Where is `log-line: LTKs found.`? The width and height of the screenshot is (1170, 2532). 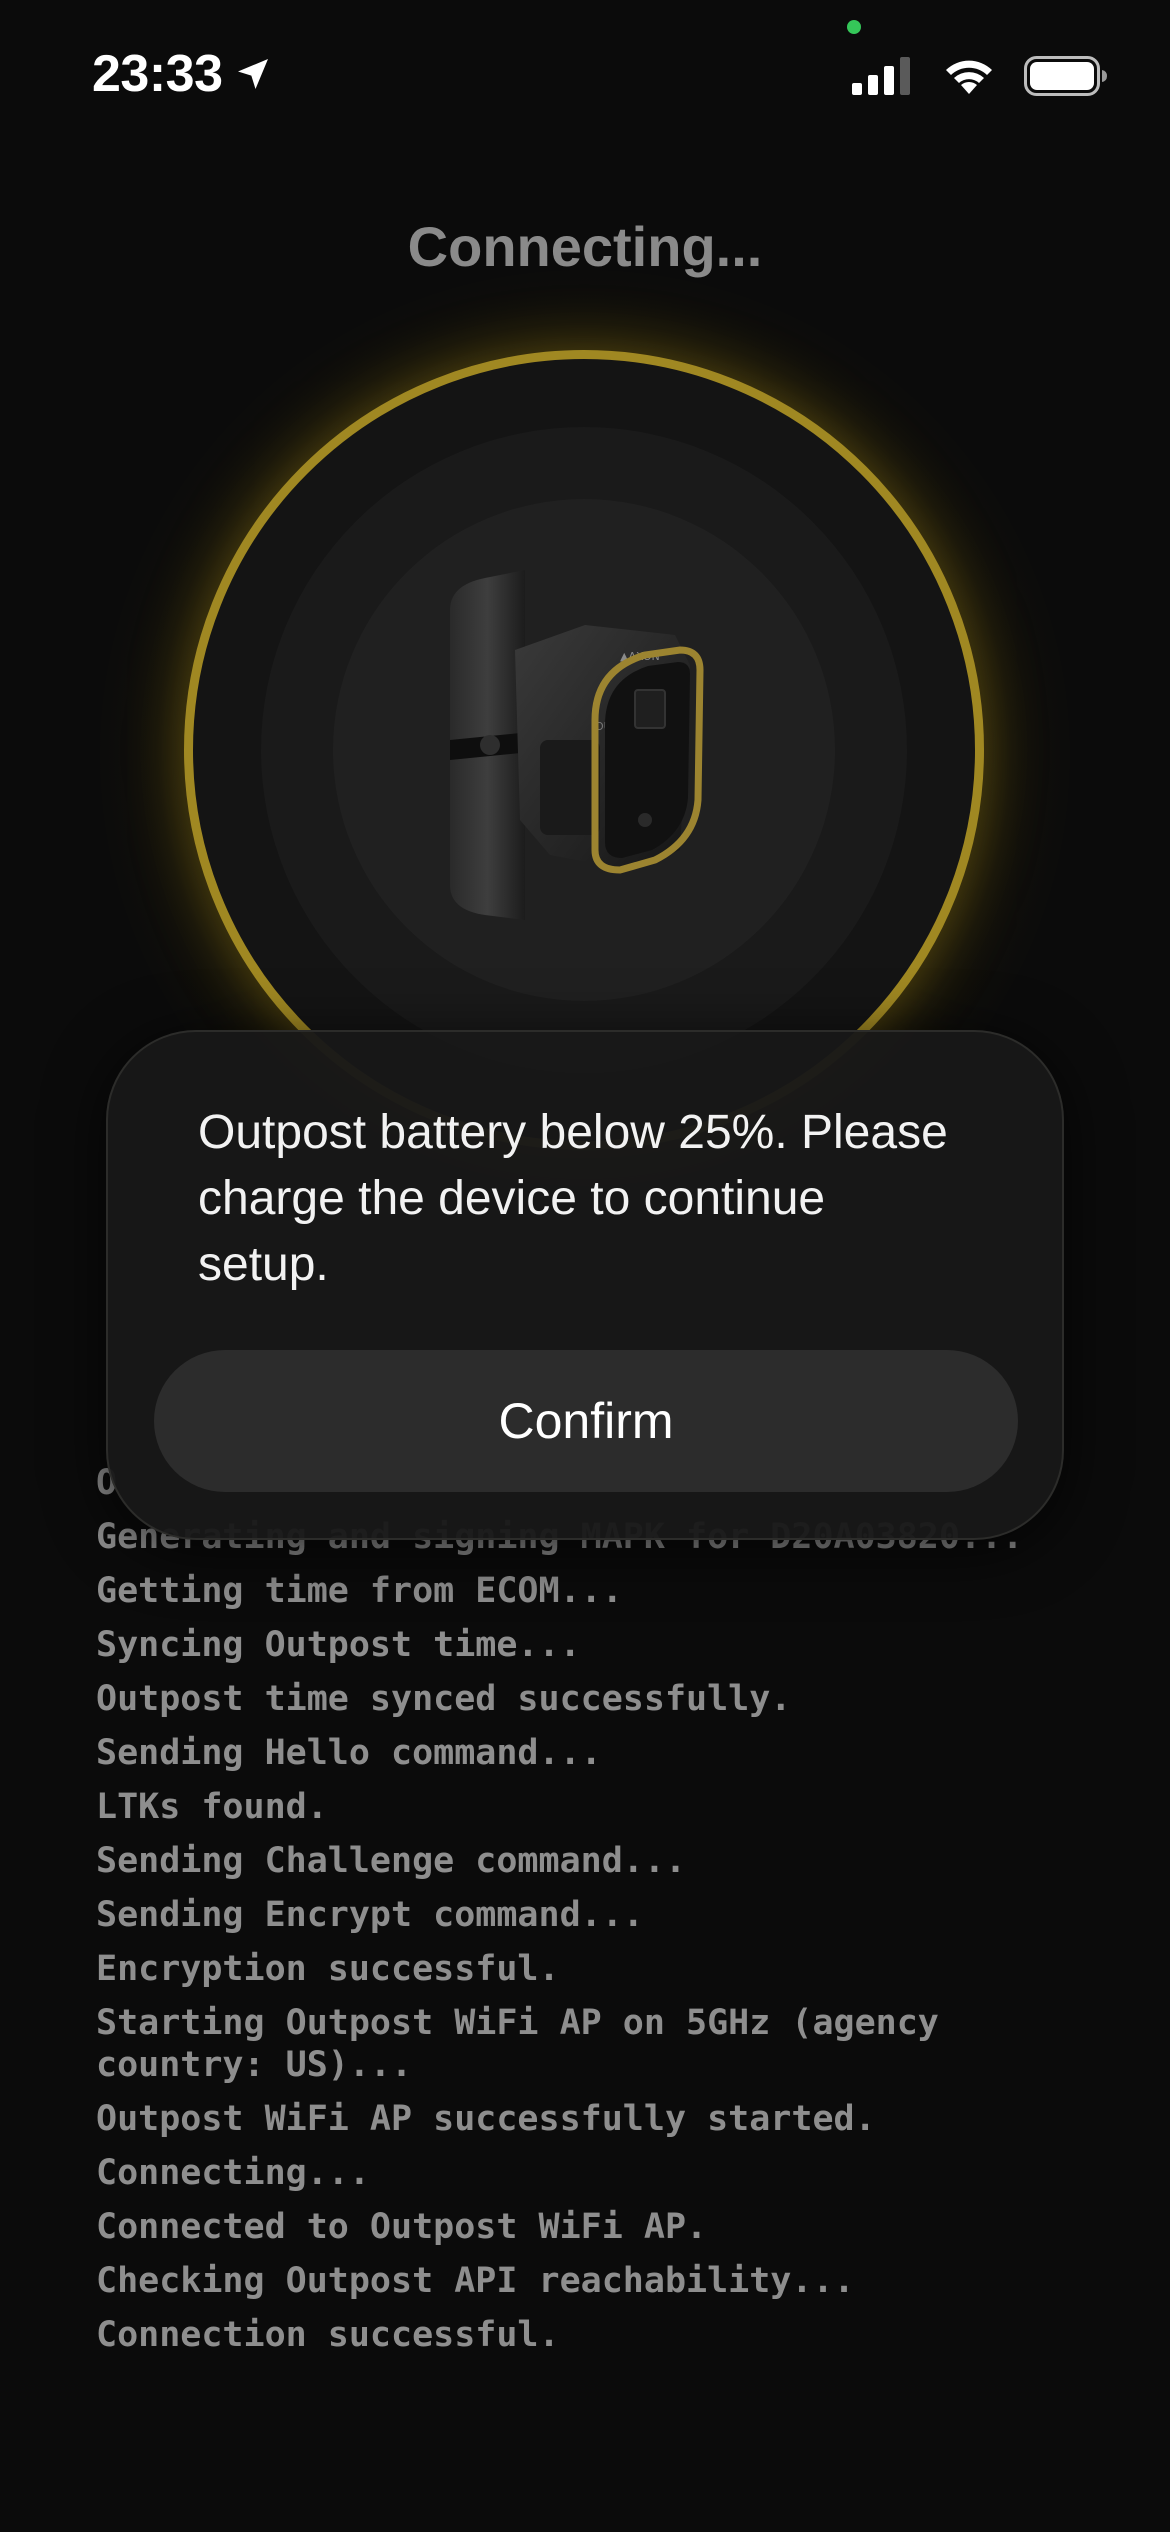
log-line: LTKs found. is located at coordinates (212, 1807).